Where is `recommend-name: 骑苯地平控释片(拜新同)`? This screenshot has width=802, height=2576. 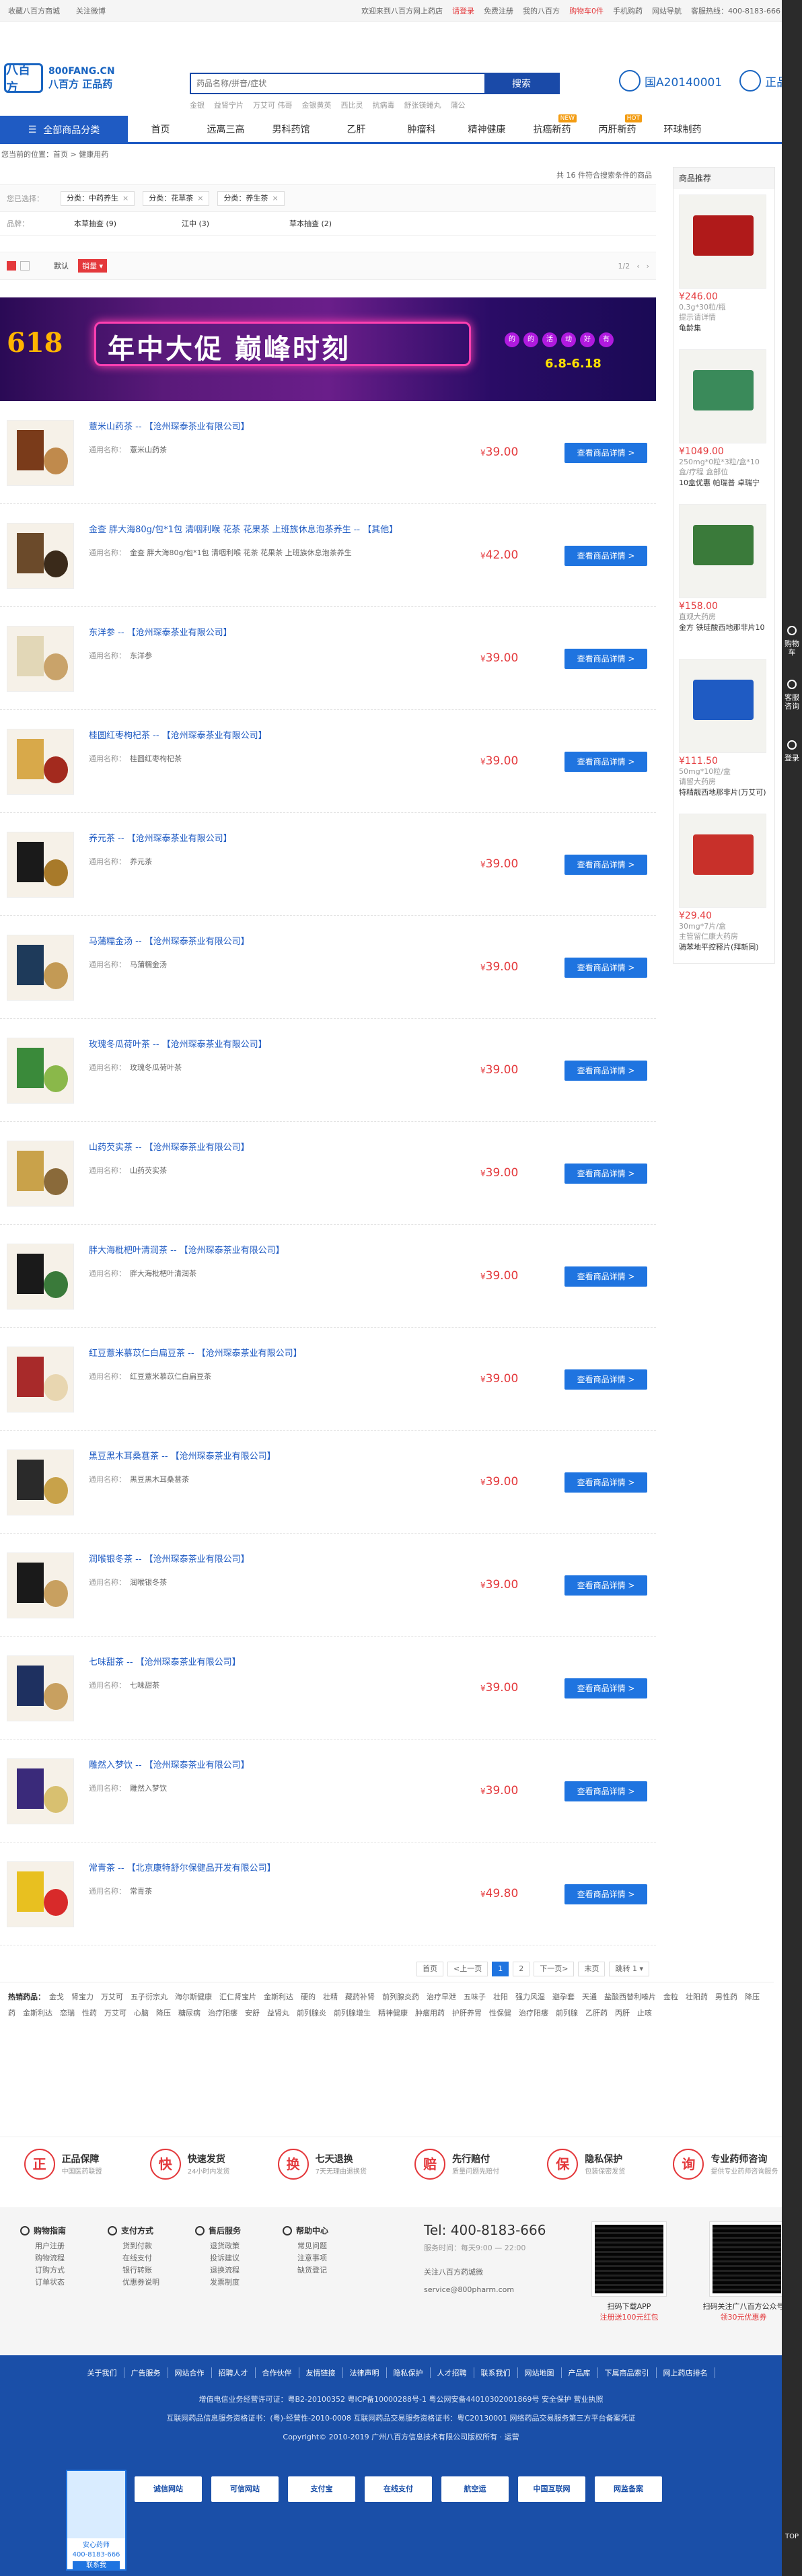
recommend-name: 骑苯地平控释片(拜新同) is located at coordinates (724, 947).